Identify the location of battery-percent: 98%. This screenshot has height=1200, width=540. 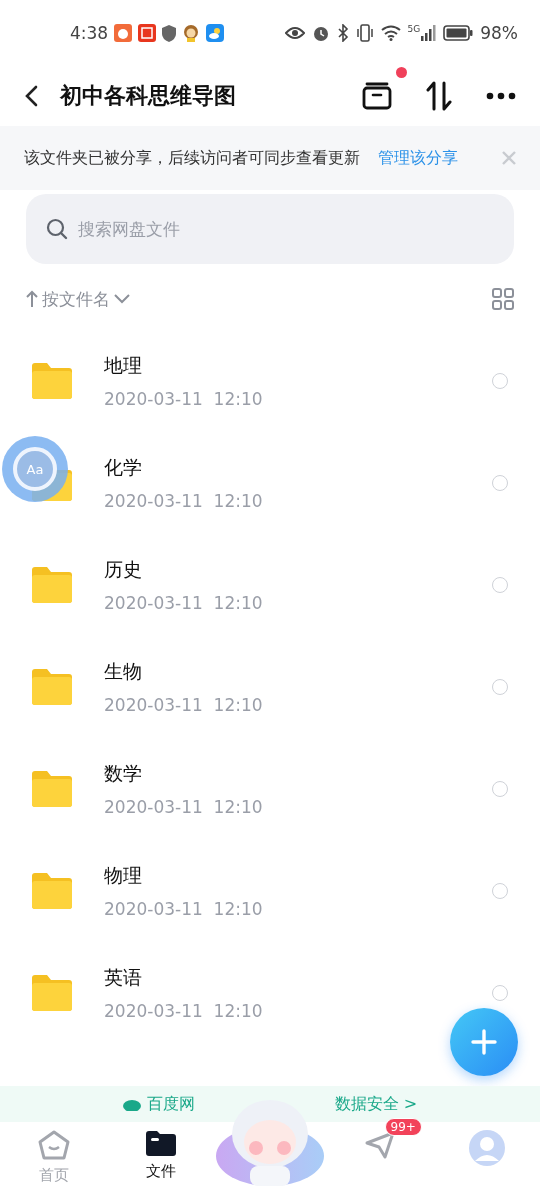
(499, 33).